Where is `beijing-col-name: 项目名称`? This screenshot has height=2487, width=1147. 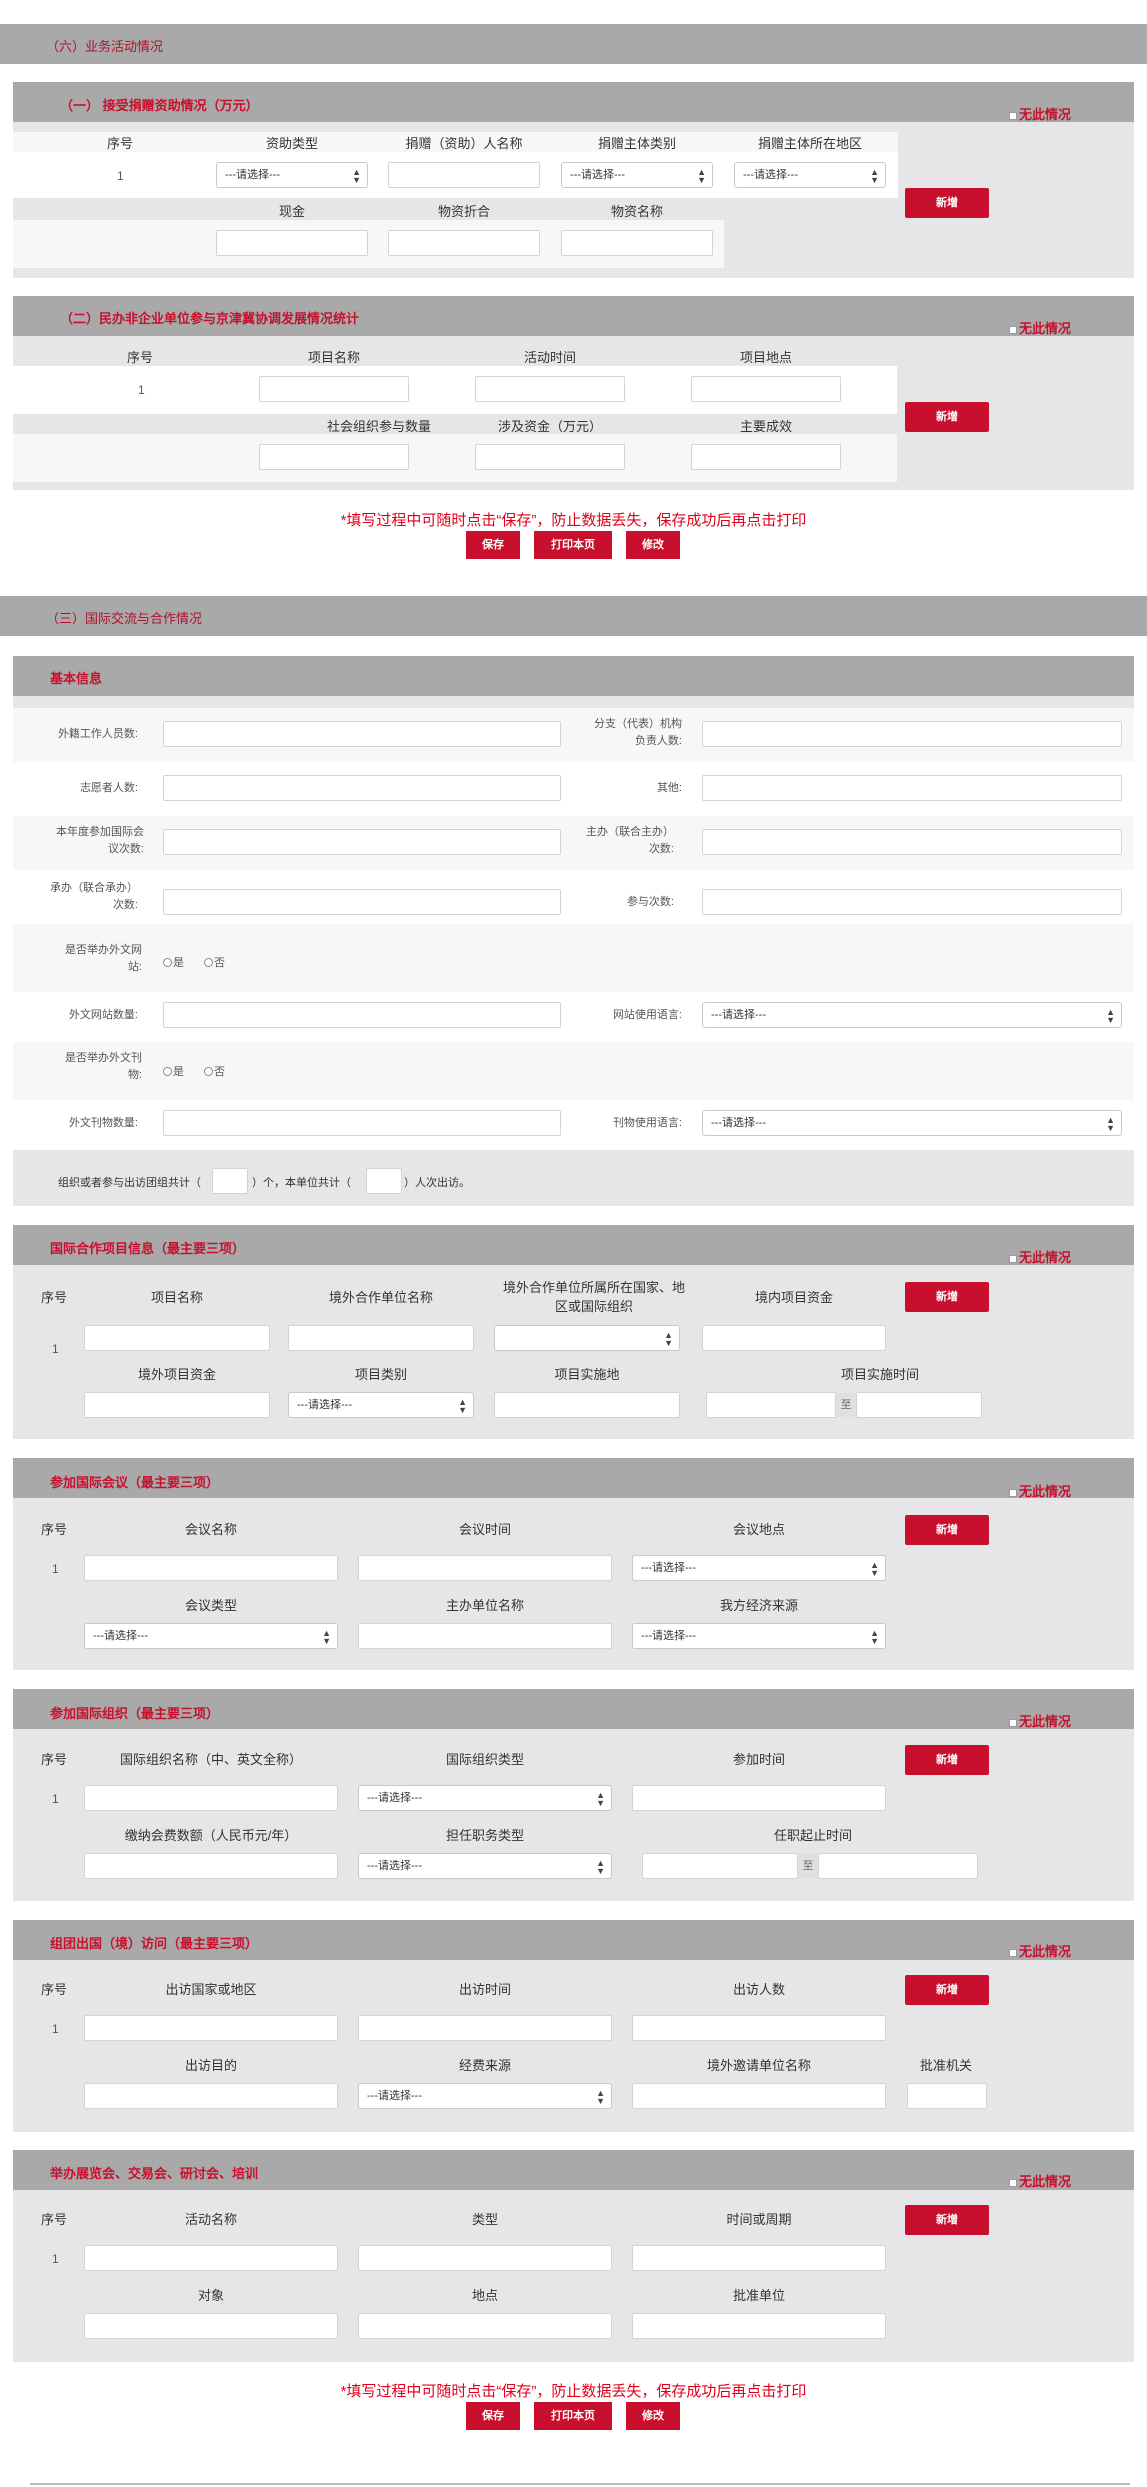
beijing-col-name: 项目名称 is located at coordinates (333, 357).